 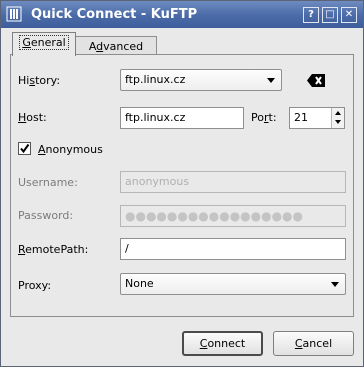 What do you see at coordinates (53, 249) in the screenshot?
I see `remote-path-label: RemotePath:` at bounding box center [53, 249].